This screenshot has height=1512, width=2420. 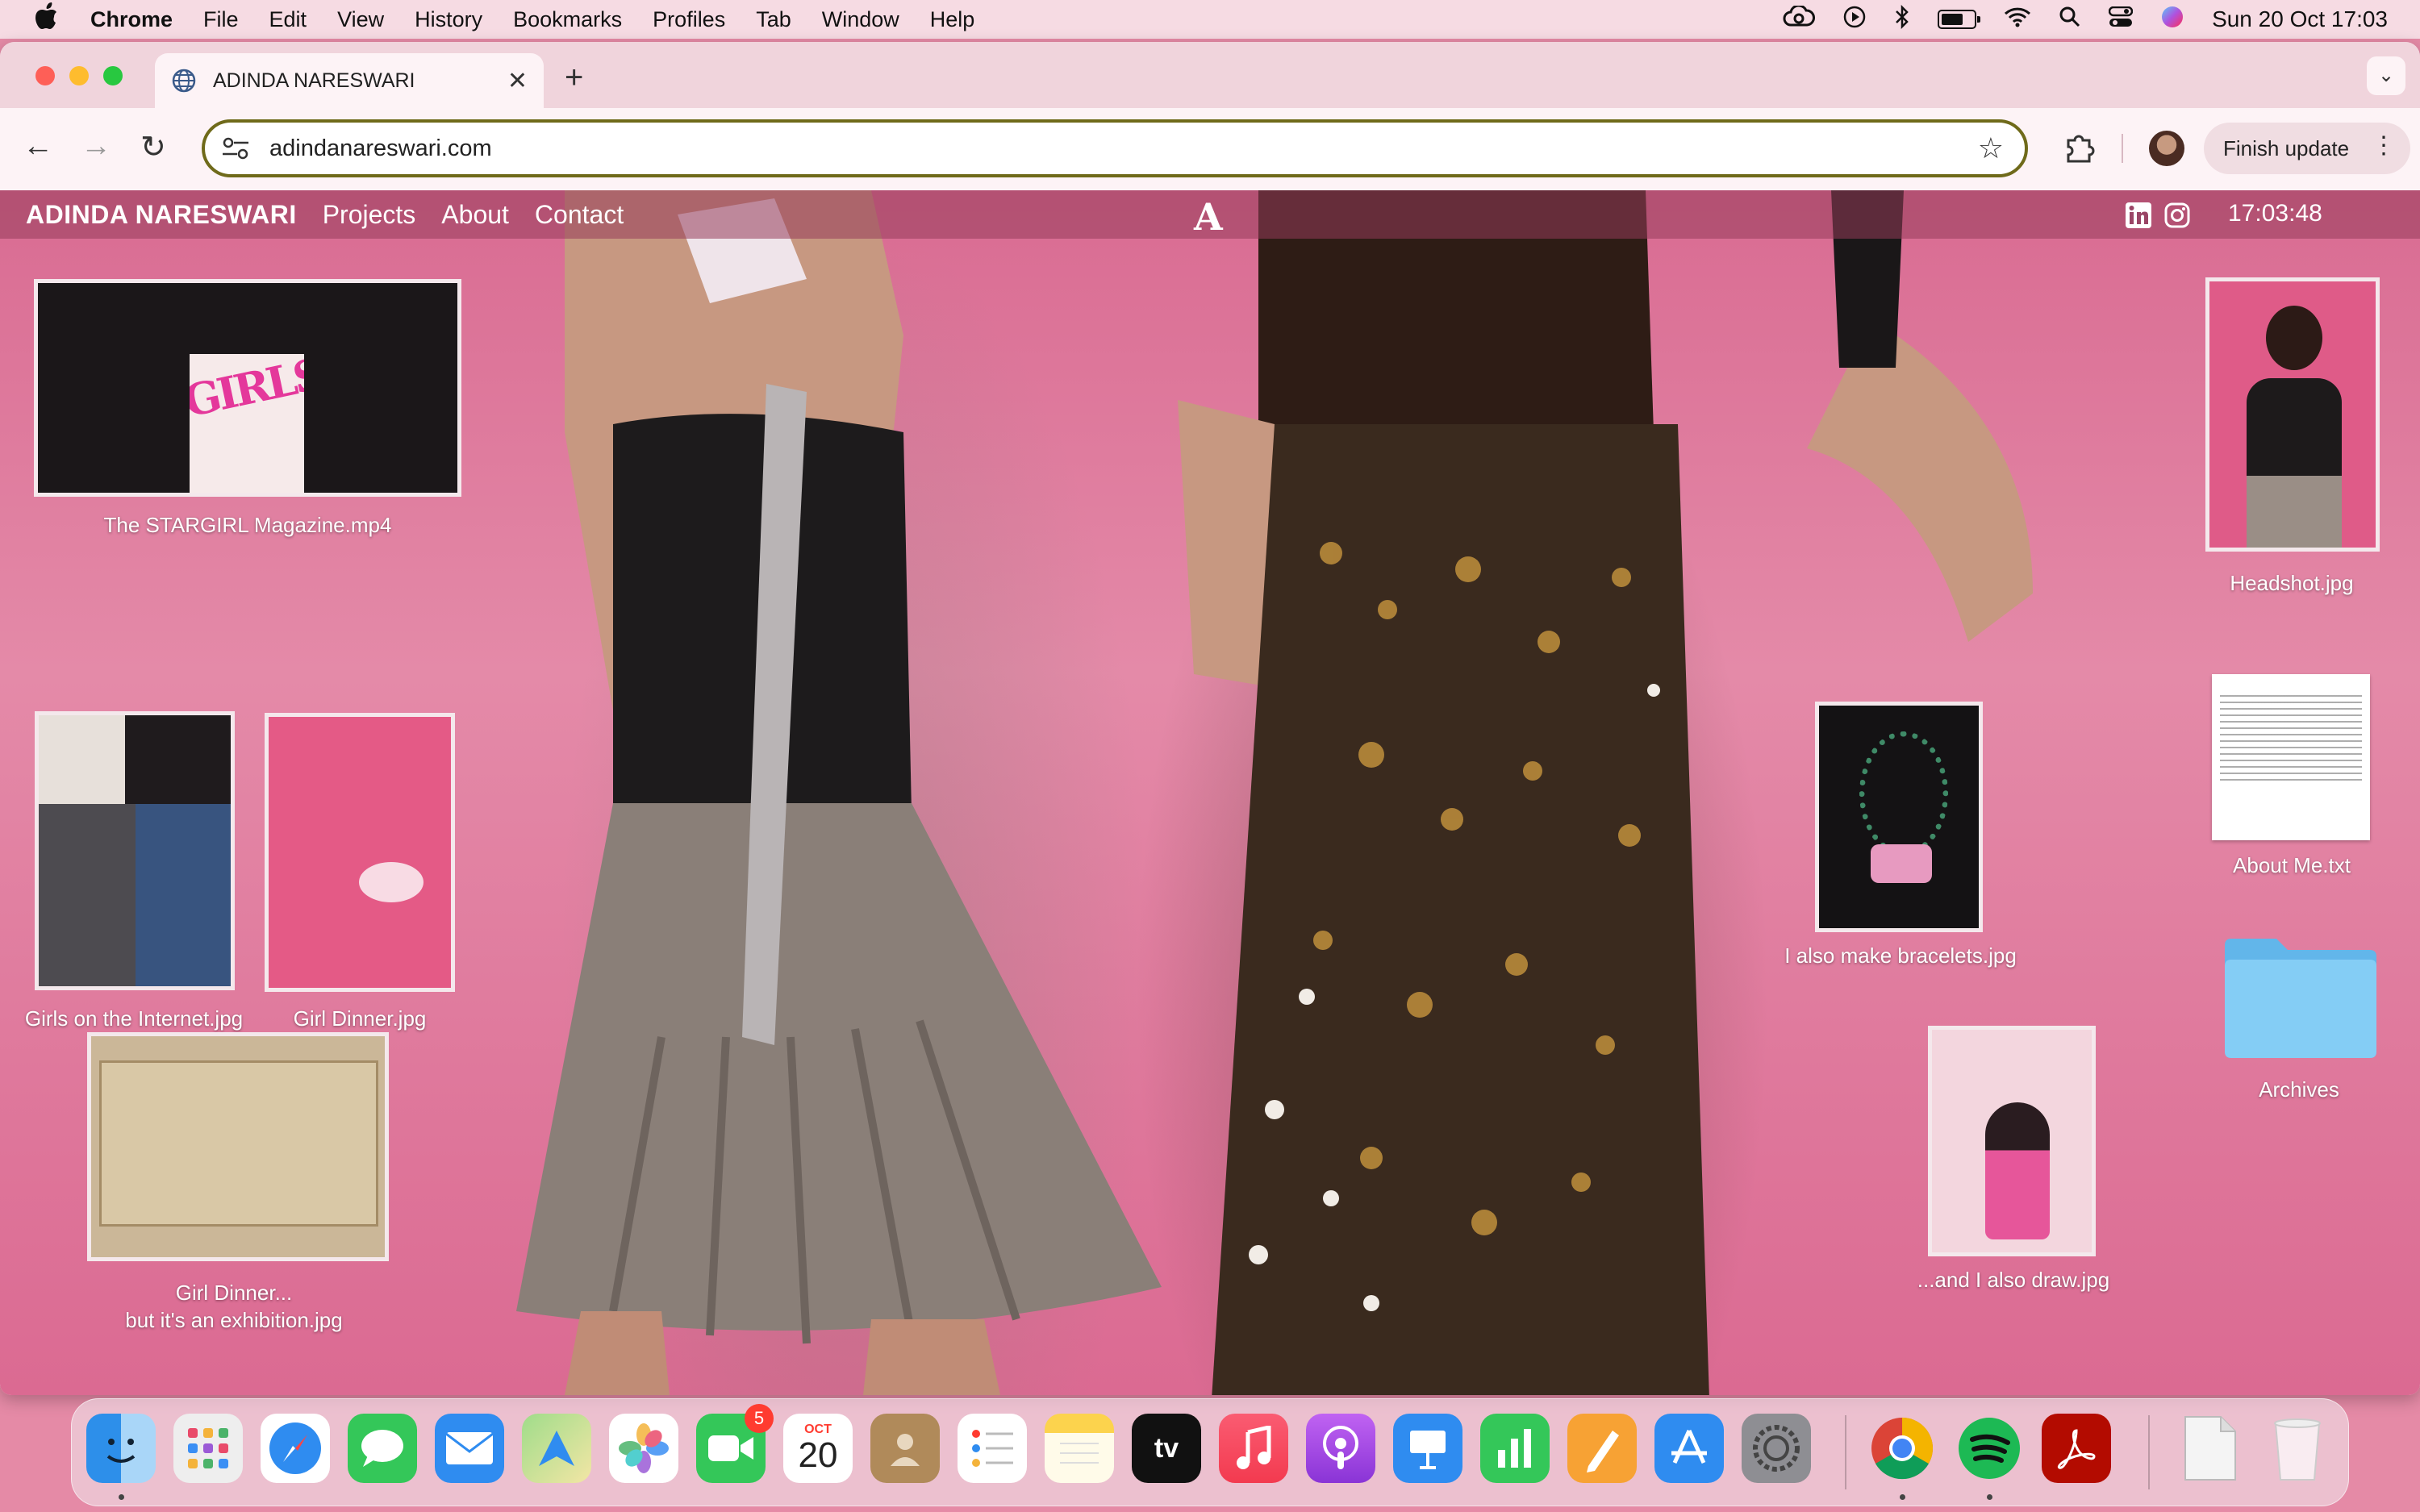 I want to click on instagram-icon, so click(x=2177, y=216).